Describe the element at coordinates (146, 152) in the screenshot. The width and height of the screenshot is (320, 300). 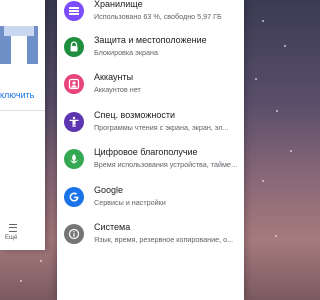
I see `settings-item-title: Цифровое благополучие` at that location.